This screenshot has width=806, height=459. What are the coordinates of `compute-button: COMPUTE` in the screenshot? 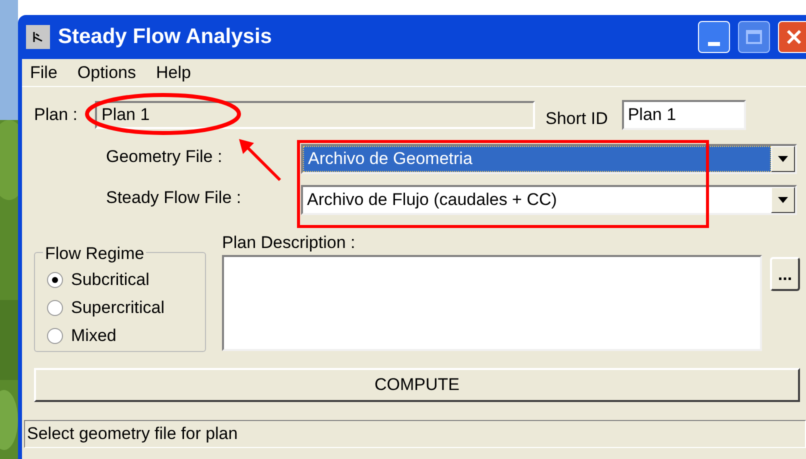 It's located at (417, 385).